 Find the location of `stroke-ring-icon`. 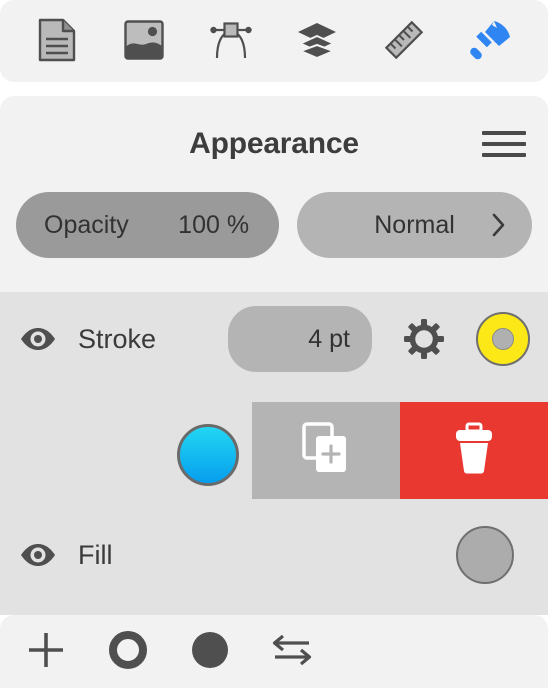

stroke-ring-icon is located at coordinates (128, 651).